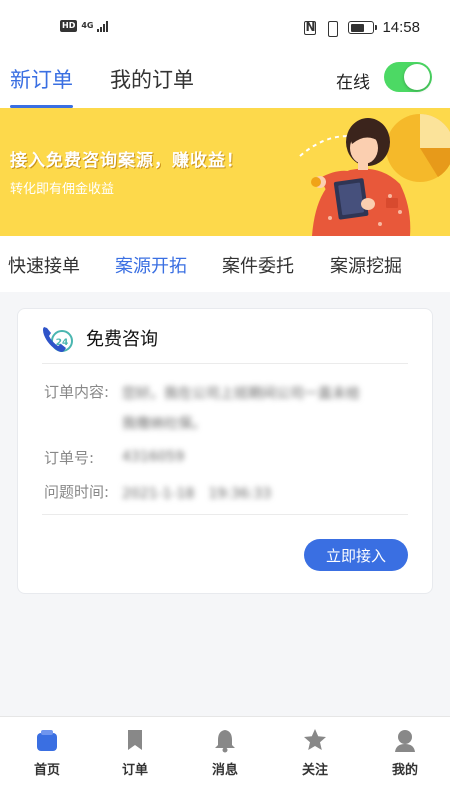 The height and width of the screenshot is (800, 450). I want to click on nav-profile: 我的, so click(405, 752).